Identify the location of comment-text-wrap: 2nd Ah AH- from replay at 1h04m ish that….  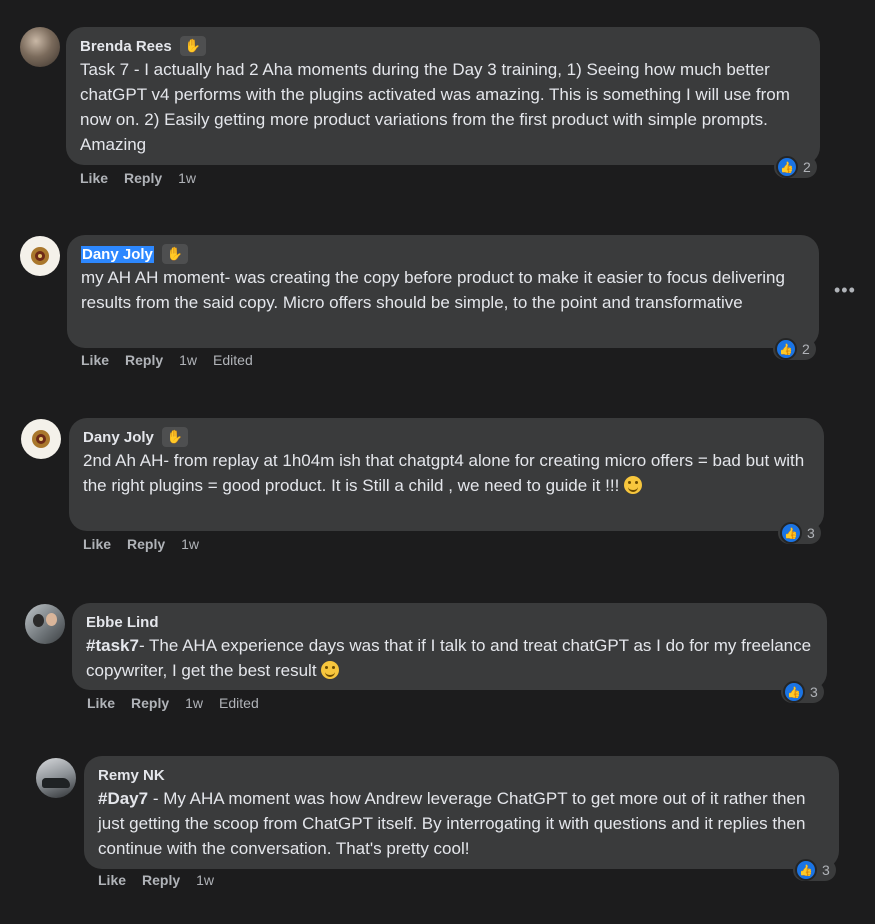
(446, 473).